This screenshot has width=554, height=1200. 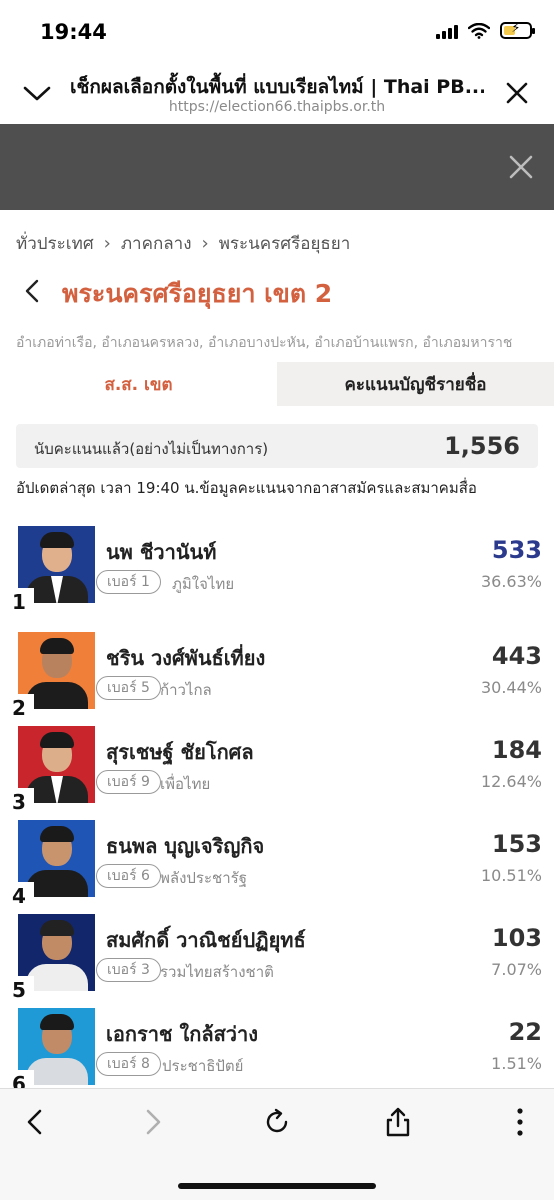 I want to click on candidate-name: นพ ชีวานันท์, so click(x=161, y=552).